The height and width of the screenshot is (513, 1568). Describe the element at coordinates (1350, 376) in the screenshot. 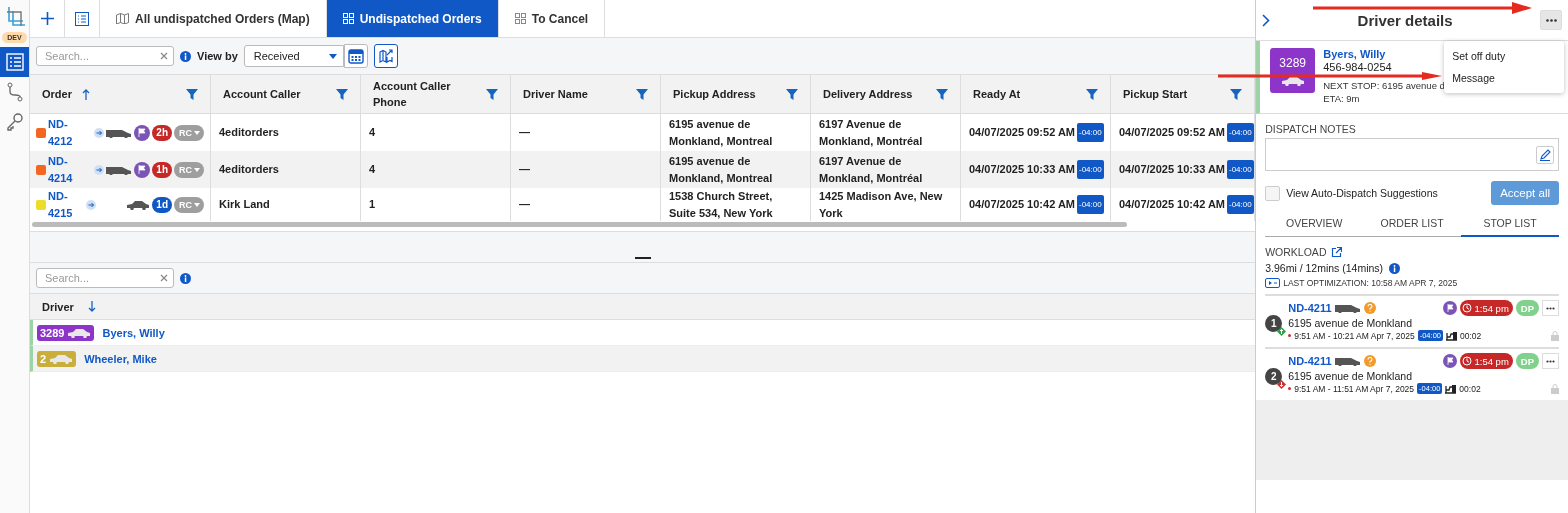

I see `stop-address: 6195 avenue de Monkland` at that location.